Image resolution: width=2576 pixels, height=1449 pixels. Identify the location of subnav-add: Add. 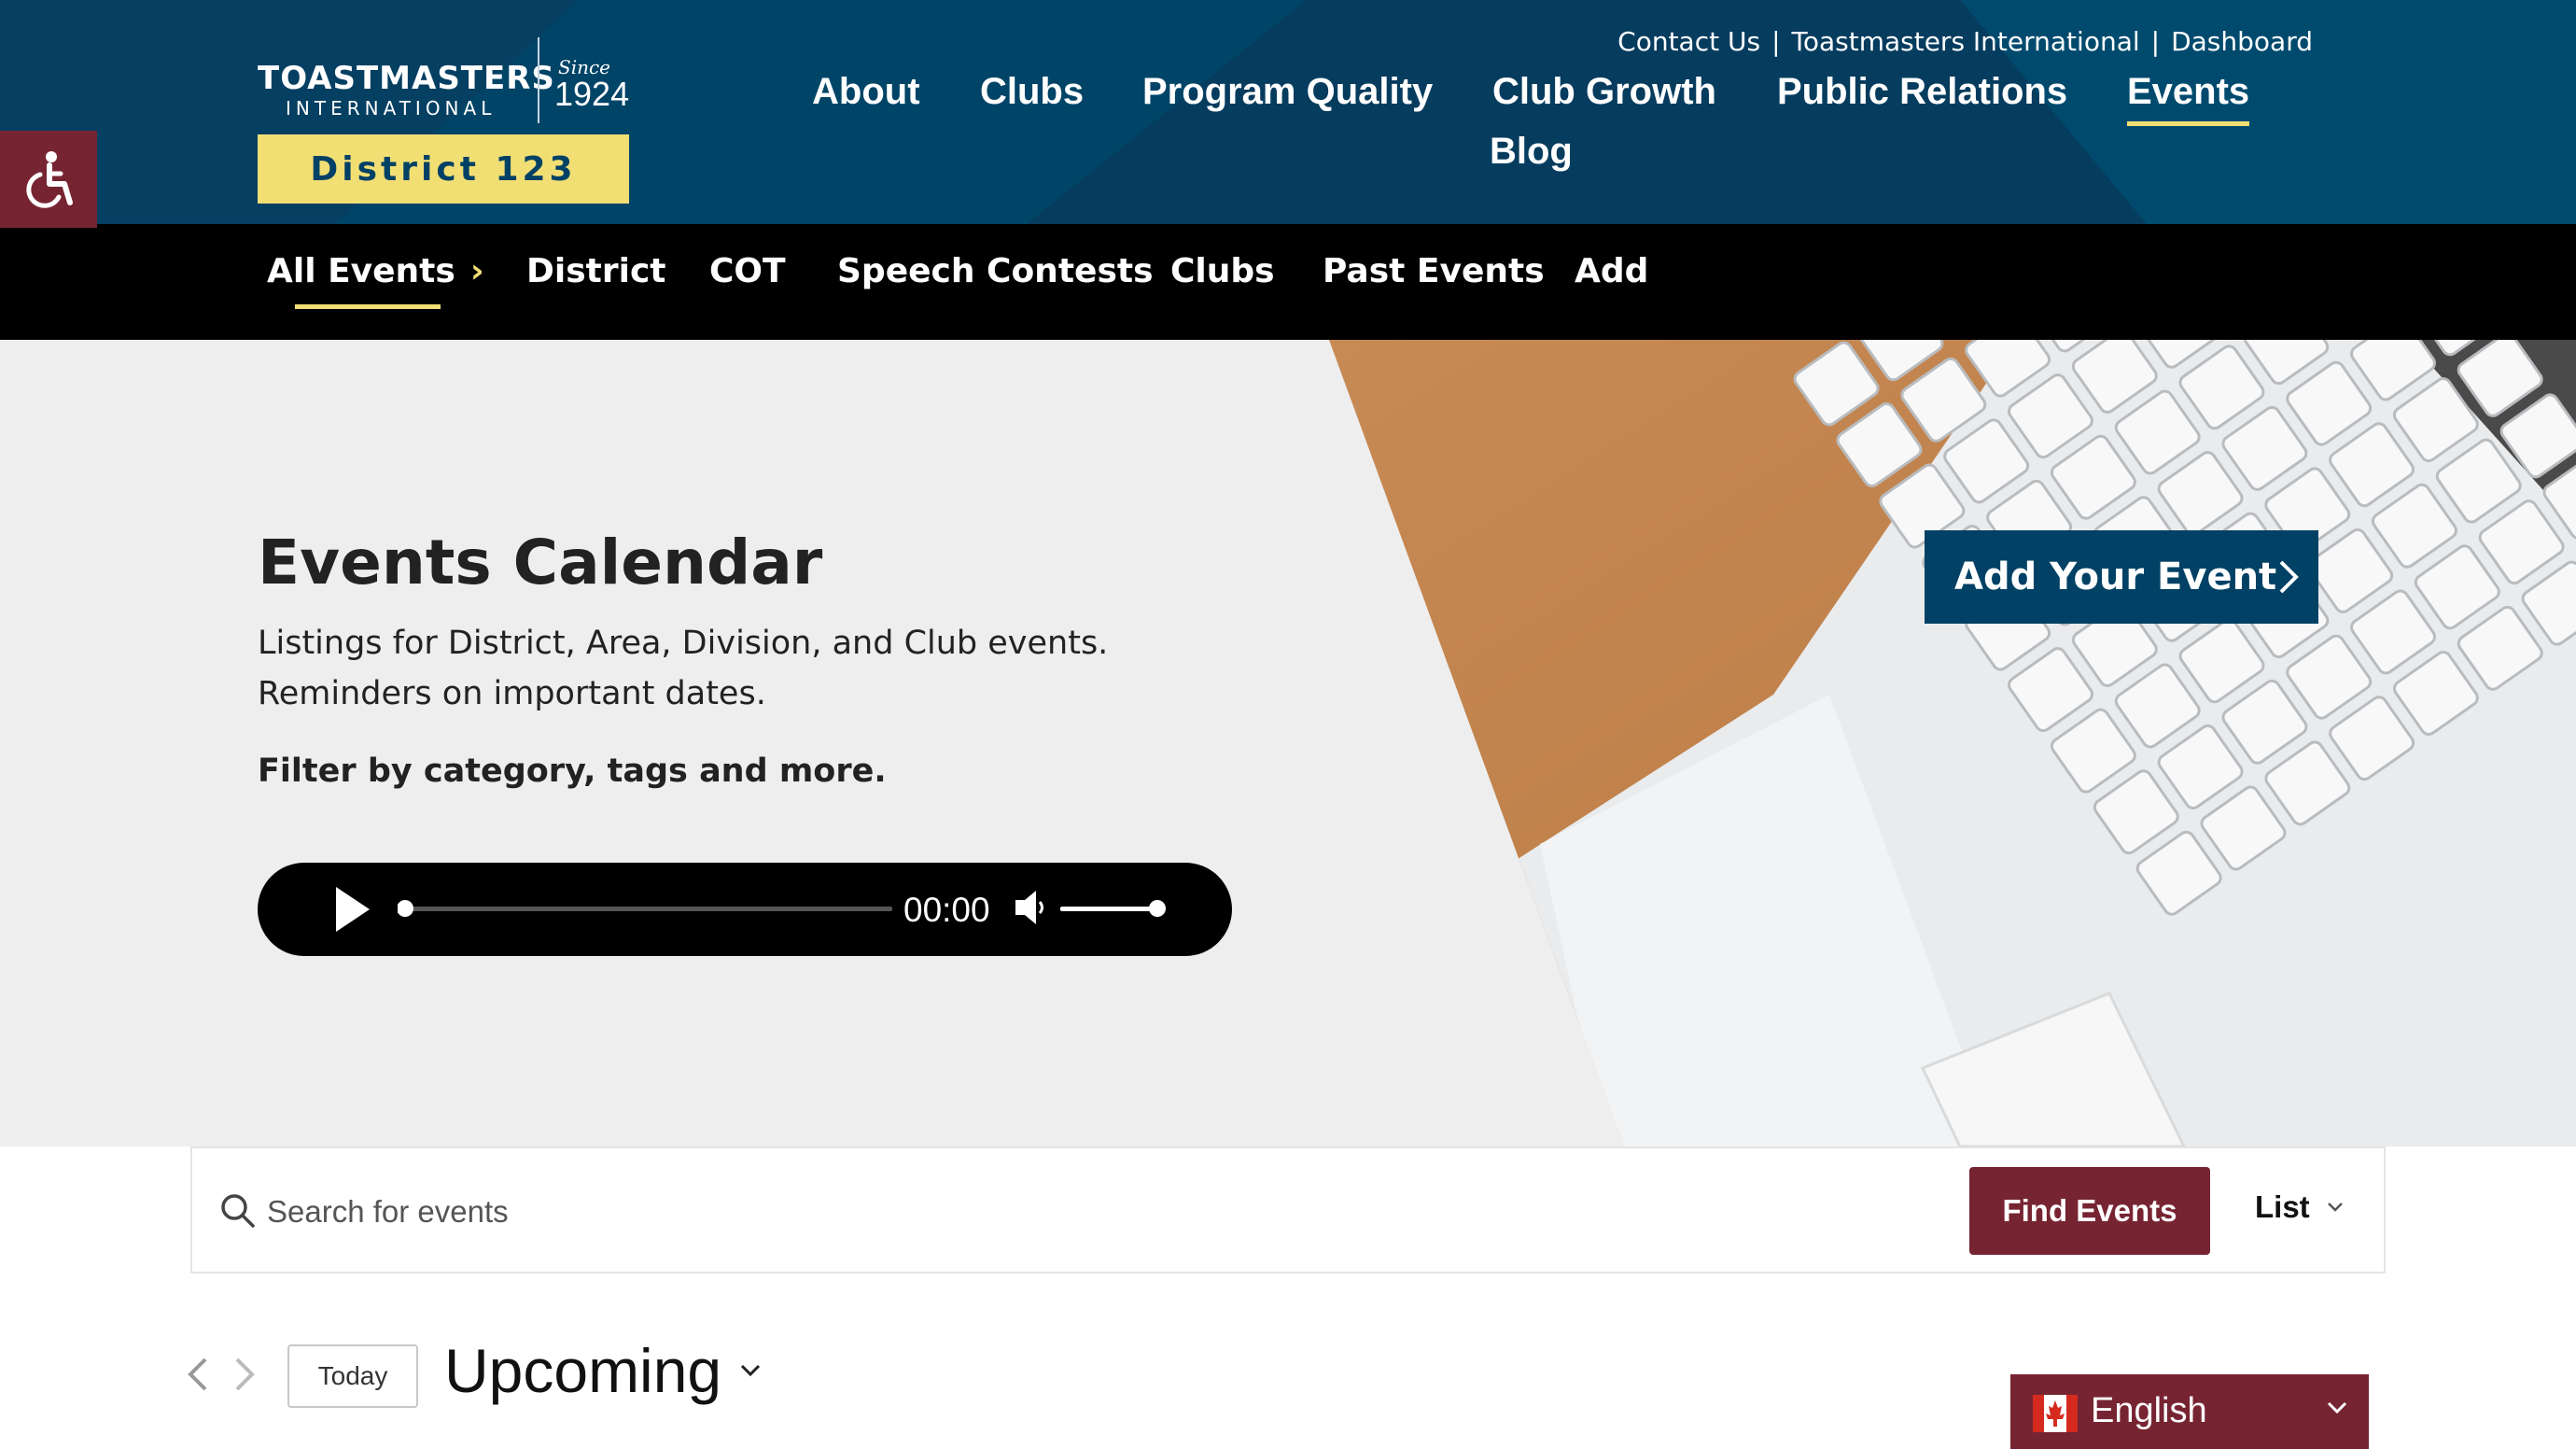
(1611, 271).